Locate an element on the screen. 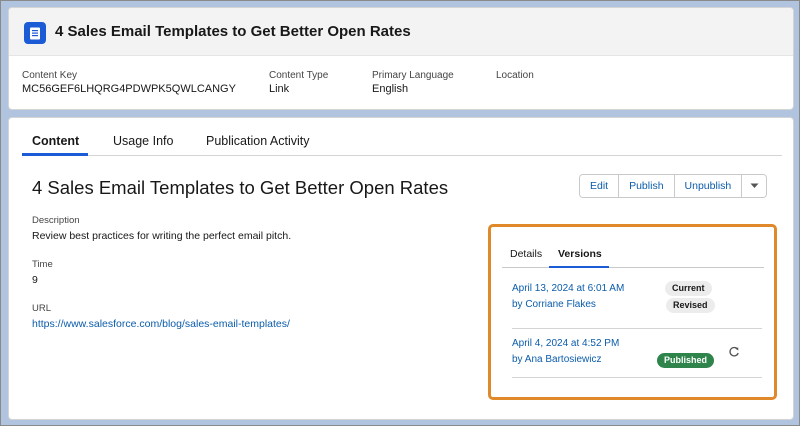  more-actions-button is located at coordinates (754, 186).